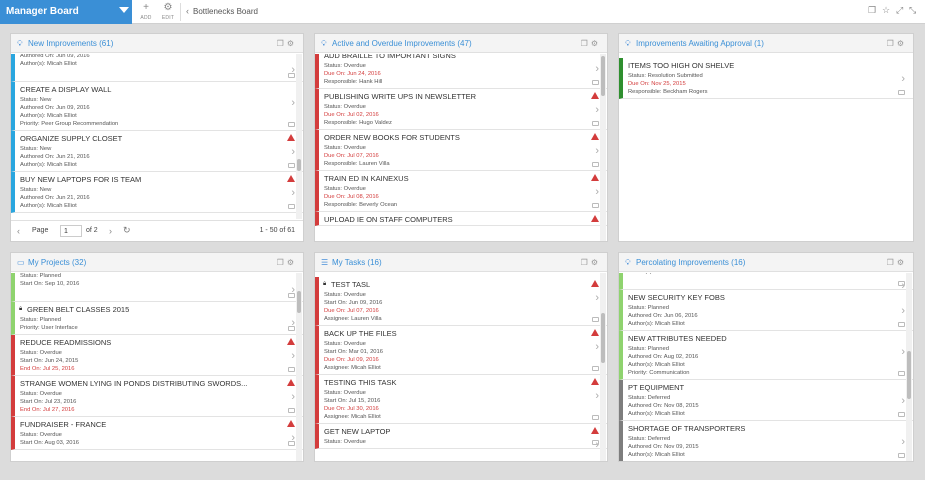  What do you see at coordinates (690, 262) in the screenshot?
I see `panel-title: Percolating Improvements (16)` at bounding box center [690, 262].